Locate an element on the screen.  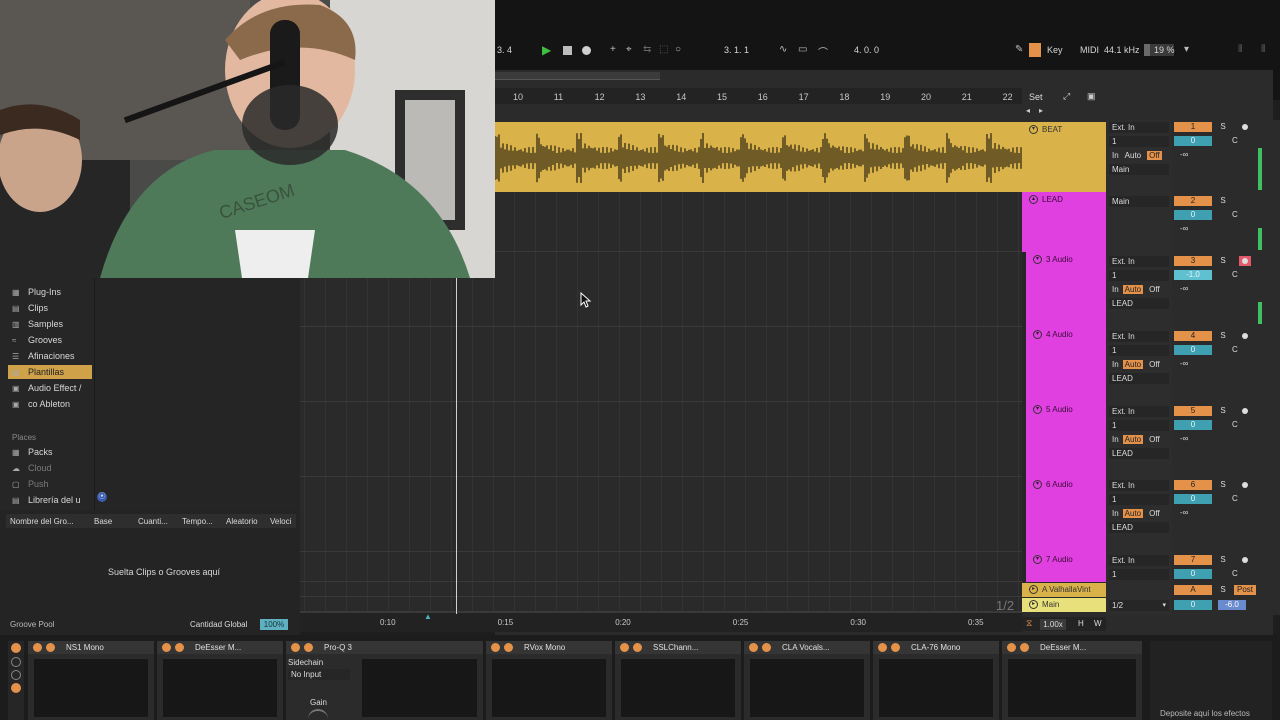
fold-icon: ▴ is located at coordinates (1033, 199).